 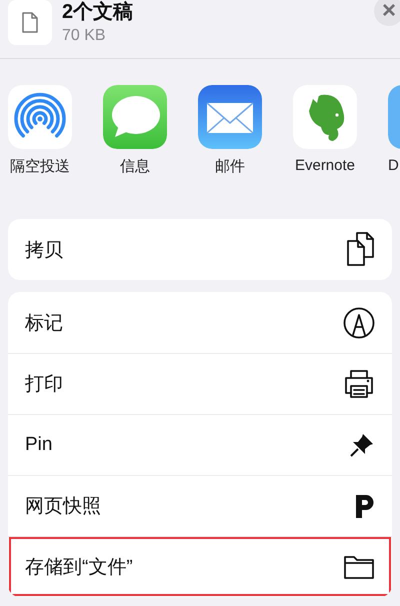 What do you see at coordinates (200, 566) in the screenshot?
I see `highlighted-action-row: 存储到“文件”` at bounding box center [200, 566].